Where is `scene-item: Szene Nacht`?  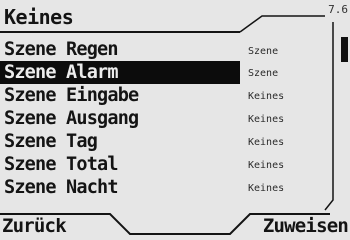 scene-item: Szene Nacht is located at coordinates (120, 187).